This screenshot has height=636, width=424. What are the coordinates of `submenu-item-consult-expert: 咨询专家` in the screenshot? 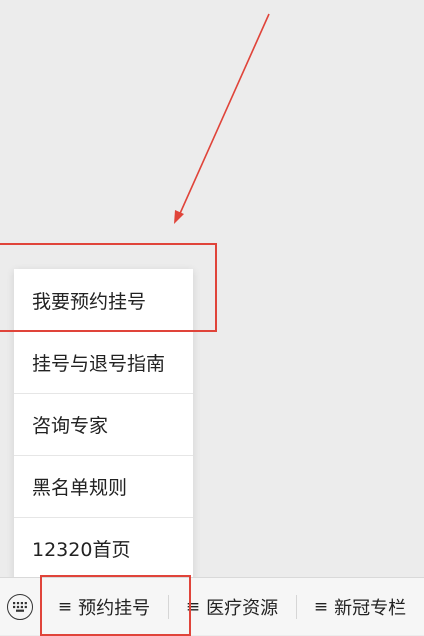 It's located at (103, 424).